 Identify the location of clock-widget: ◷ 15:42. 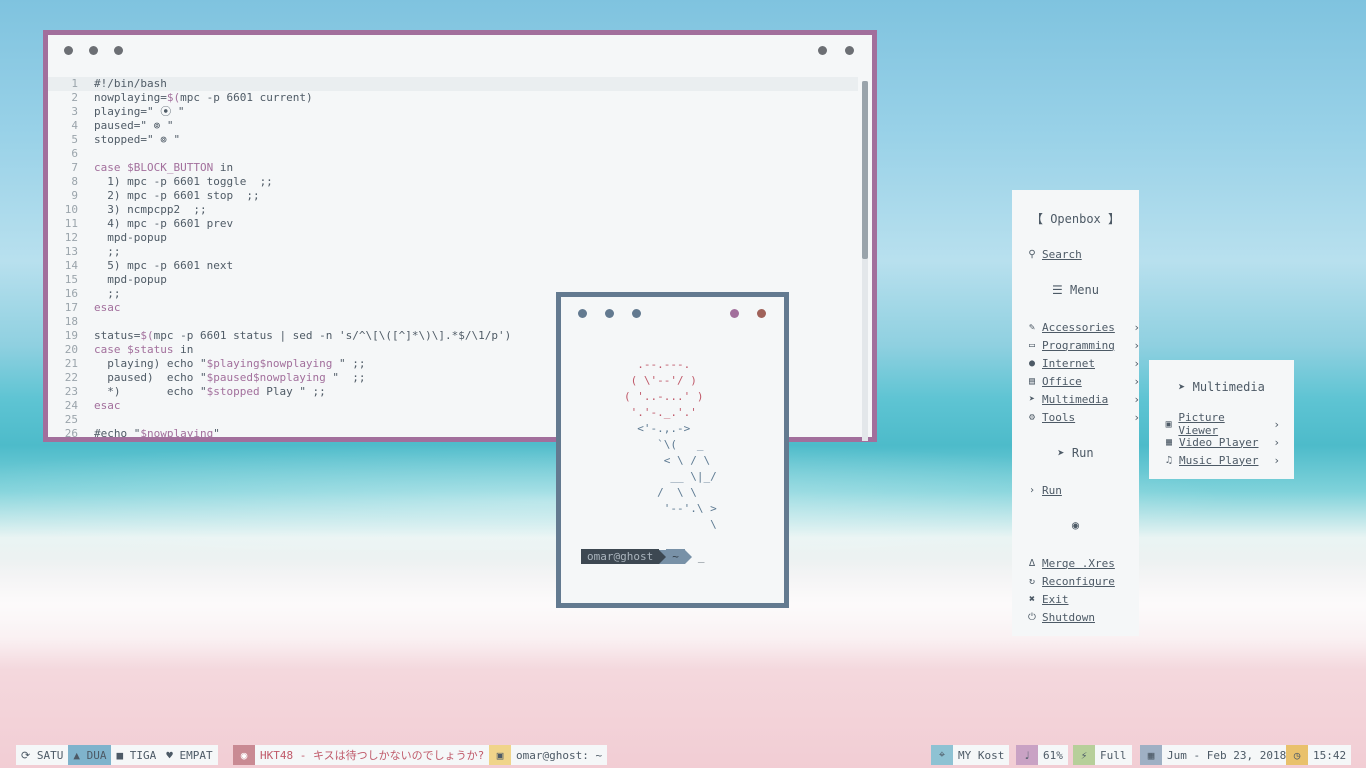
(1319, 755).